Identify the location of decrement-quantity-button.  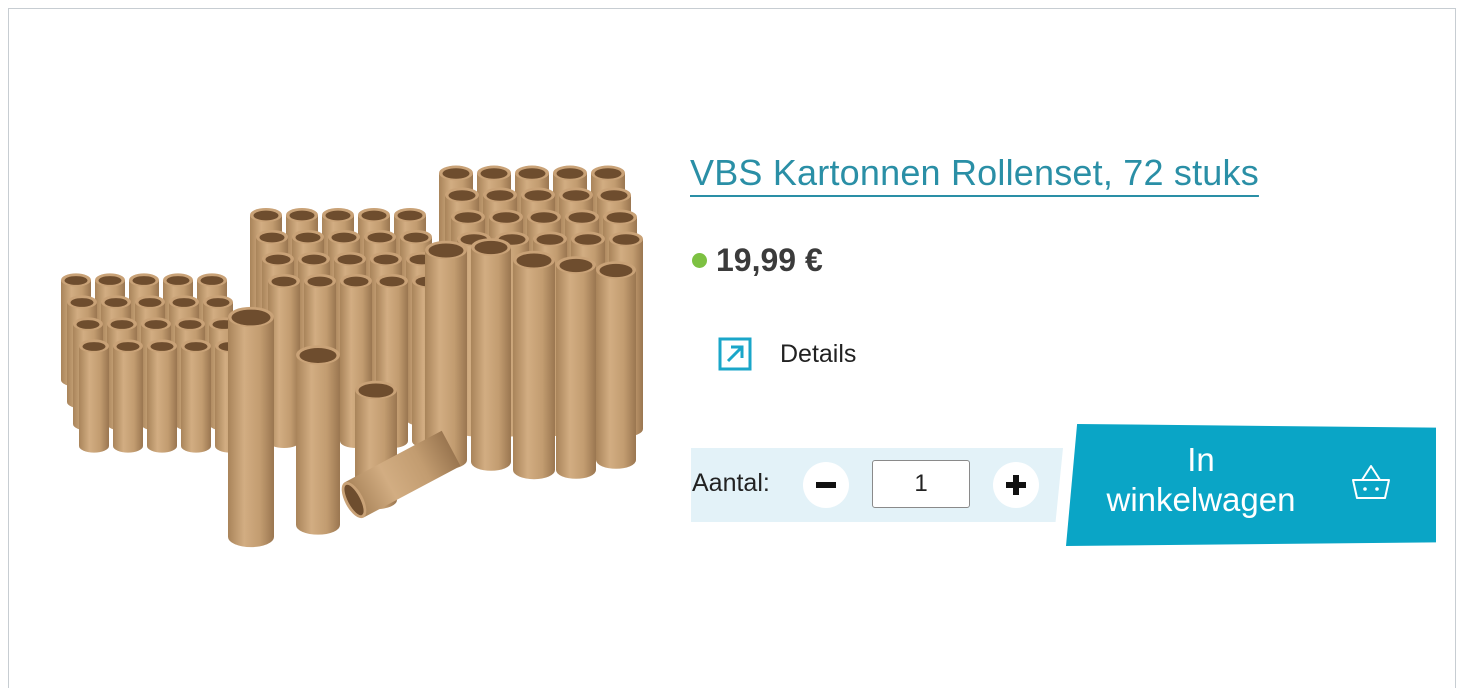
(826, 485).